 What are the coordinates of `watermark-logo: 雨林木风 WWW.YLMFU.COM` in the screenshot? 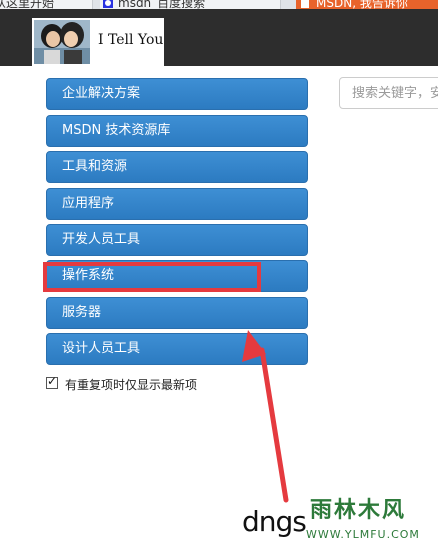 It's located at (366, 518).